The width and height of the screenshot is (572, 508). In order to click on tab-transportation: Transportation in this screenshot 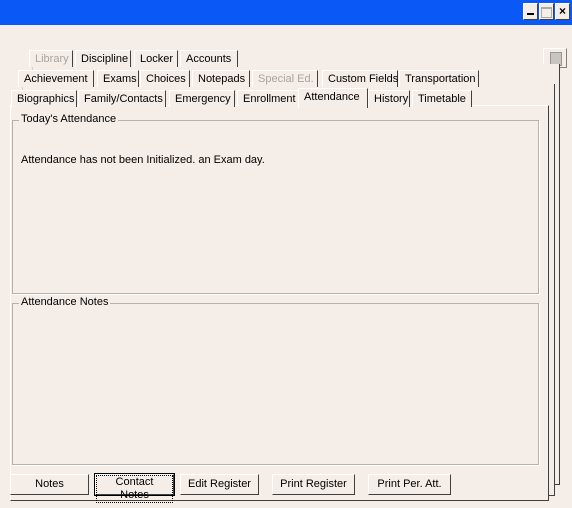, I will do `click(439, 78)`.